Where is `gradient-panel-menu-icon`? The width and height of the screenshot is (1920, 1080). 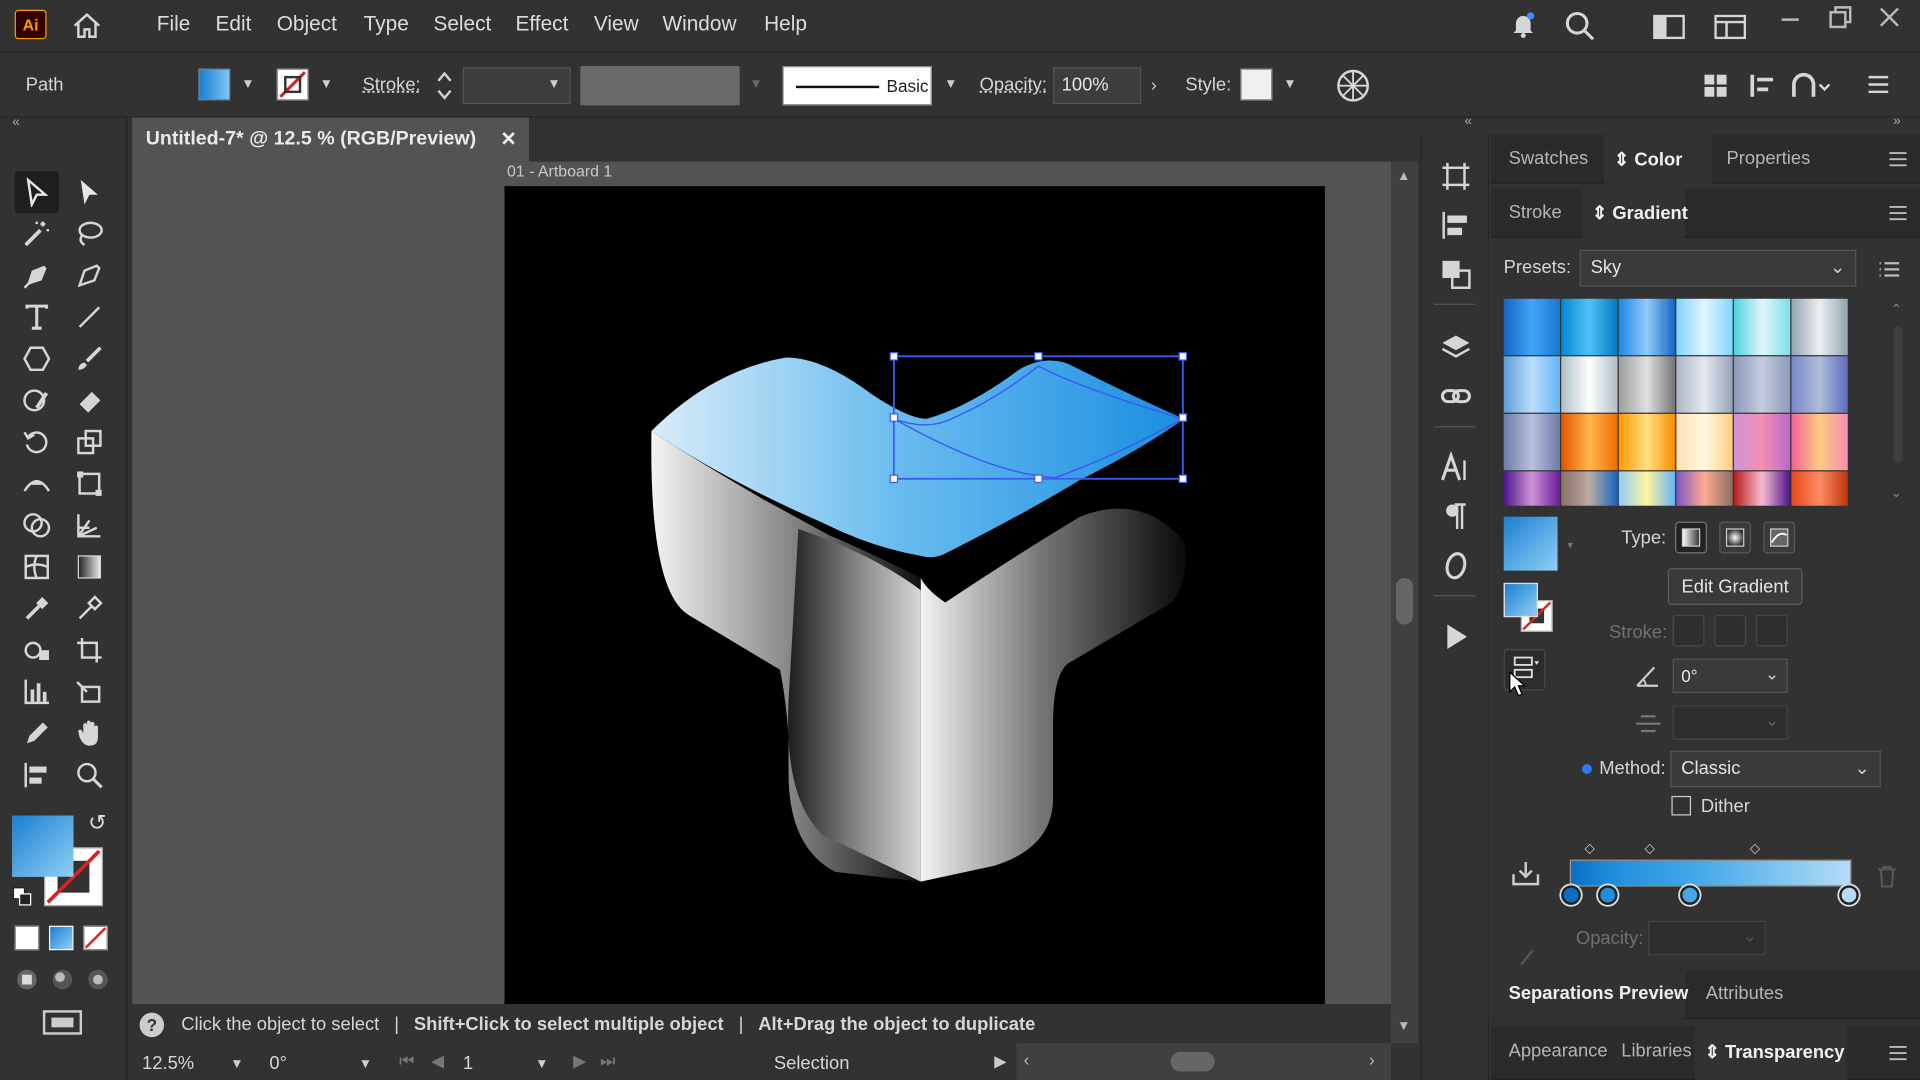 gradient-panel-menu-icon is located at coordinates (1898, 216).